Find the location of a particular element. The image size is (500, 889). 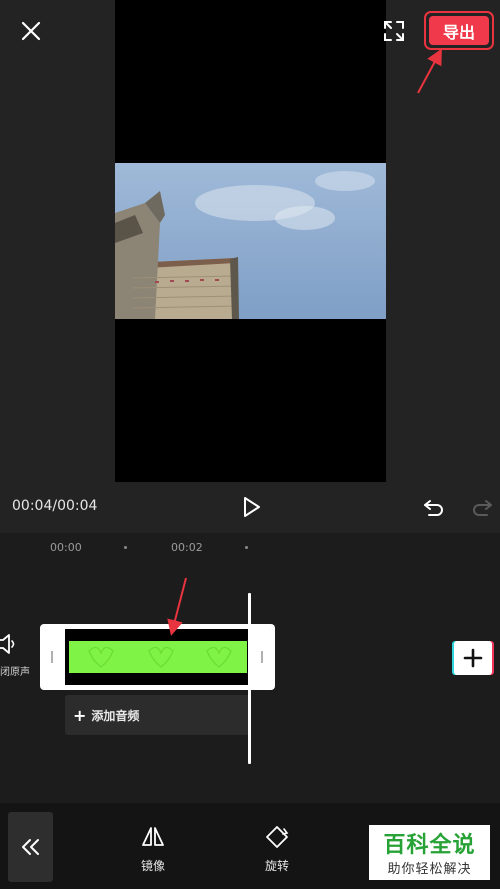

plus-icon: + is located at coordinates (80, 715).